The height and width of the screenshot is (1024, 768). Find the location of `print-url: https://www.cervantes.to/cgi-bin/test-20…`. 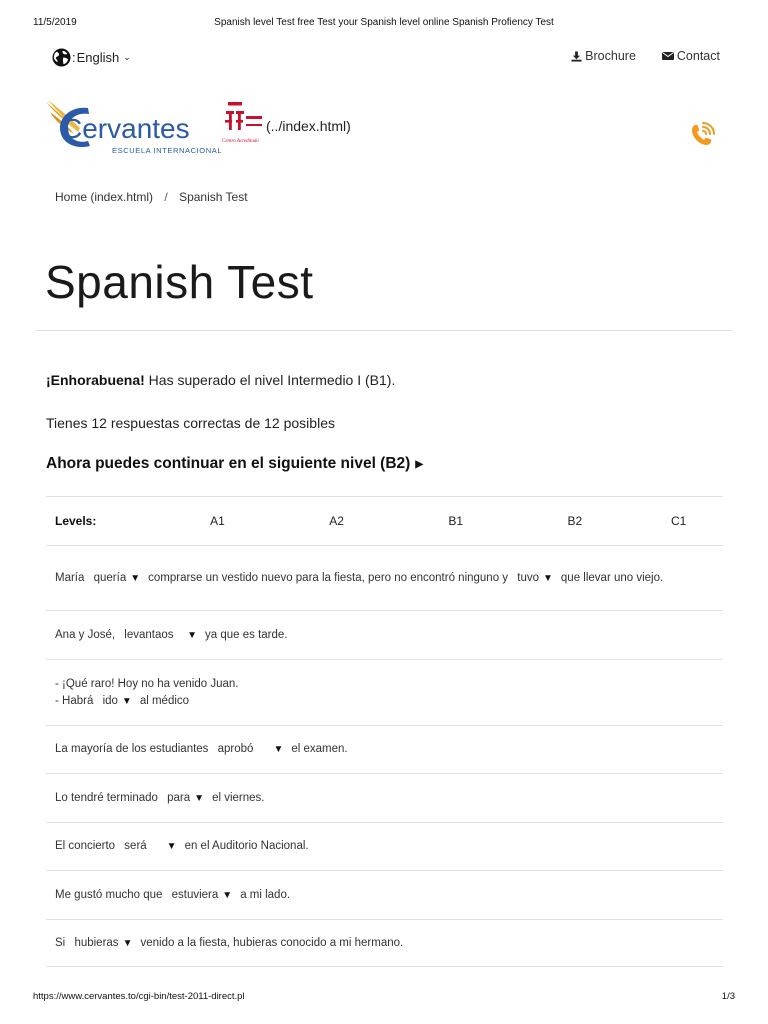

print-url: https://www.cervantes.to/cgi-bin/test-20… is located at coordinates (139, 996).